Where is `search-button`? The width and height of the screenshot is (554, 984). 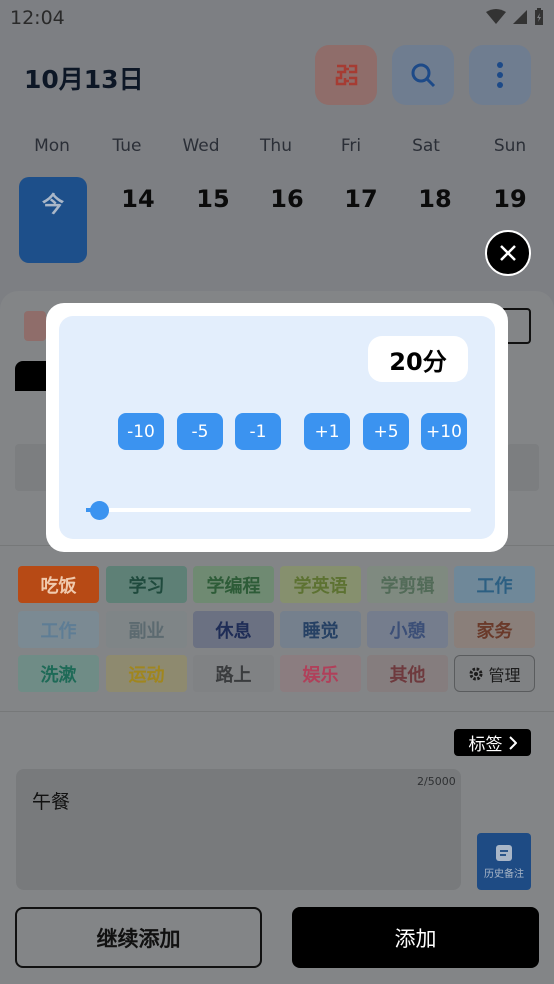 search-button is located at coordinates (423, 75).